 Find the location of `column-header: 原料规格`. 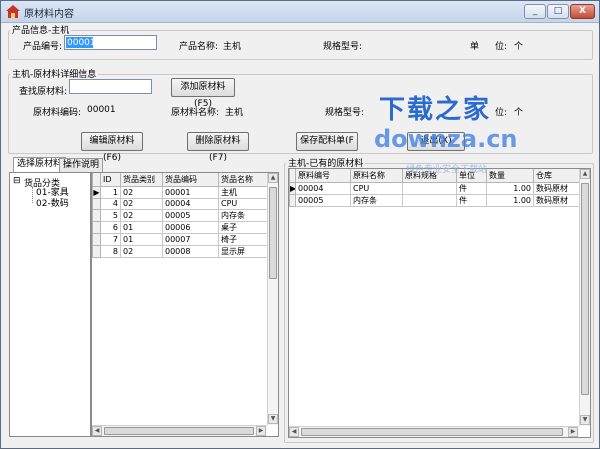

column-header: 原料规格 is located at coordinates (429, 176).